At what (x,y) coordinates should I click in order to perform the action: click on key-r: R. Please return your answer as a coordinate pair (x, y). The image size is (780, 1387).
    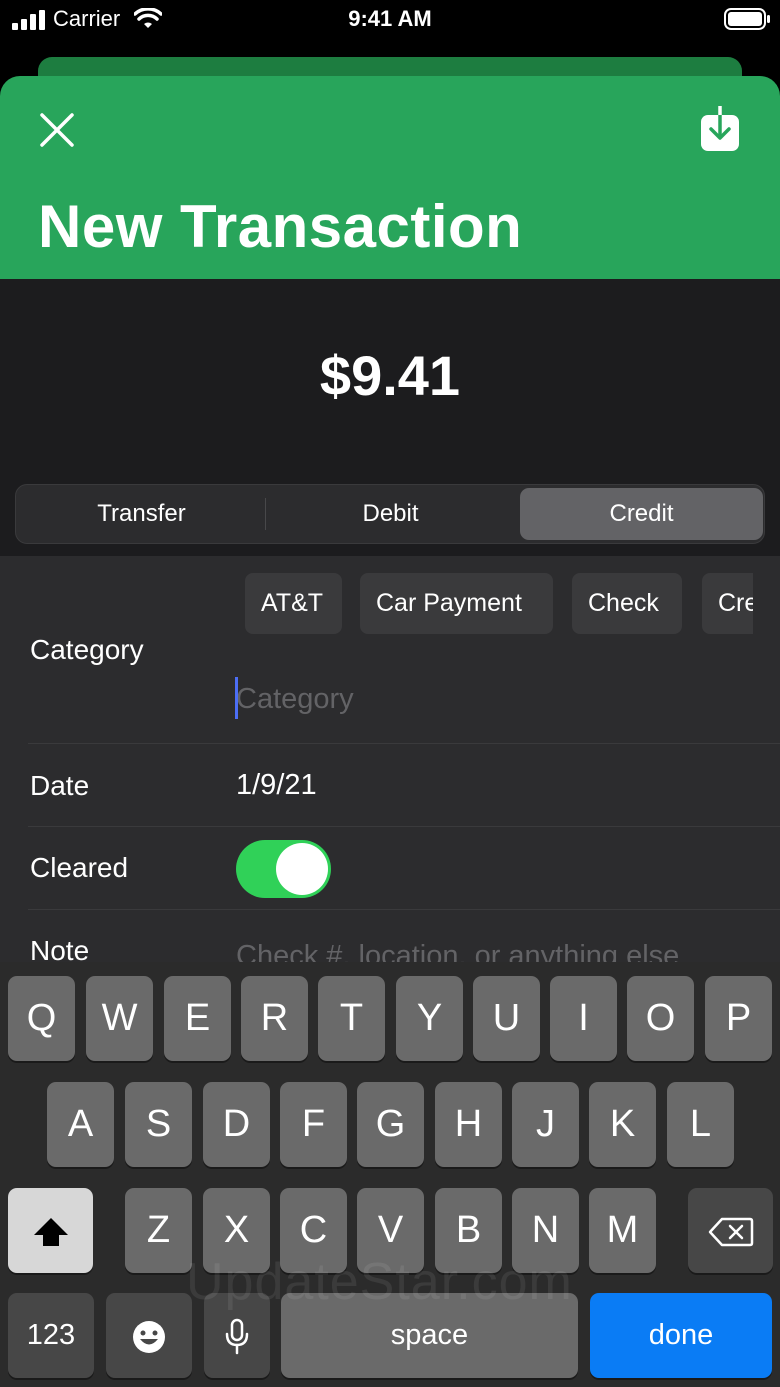
    Looking at the image, I should click on (274, 1018).